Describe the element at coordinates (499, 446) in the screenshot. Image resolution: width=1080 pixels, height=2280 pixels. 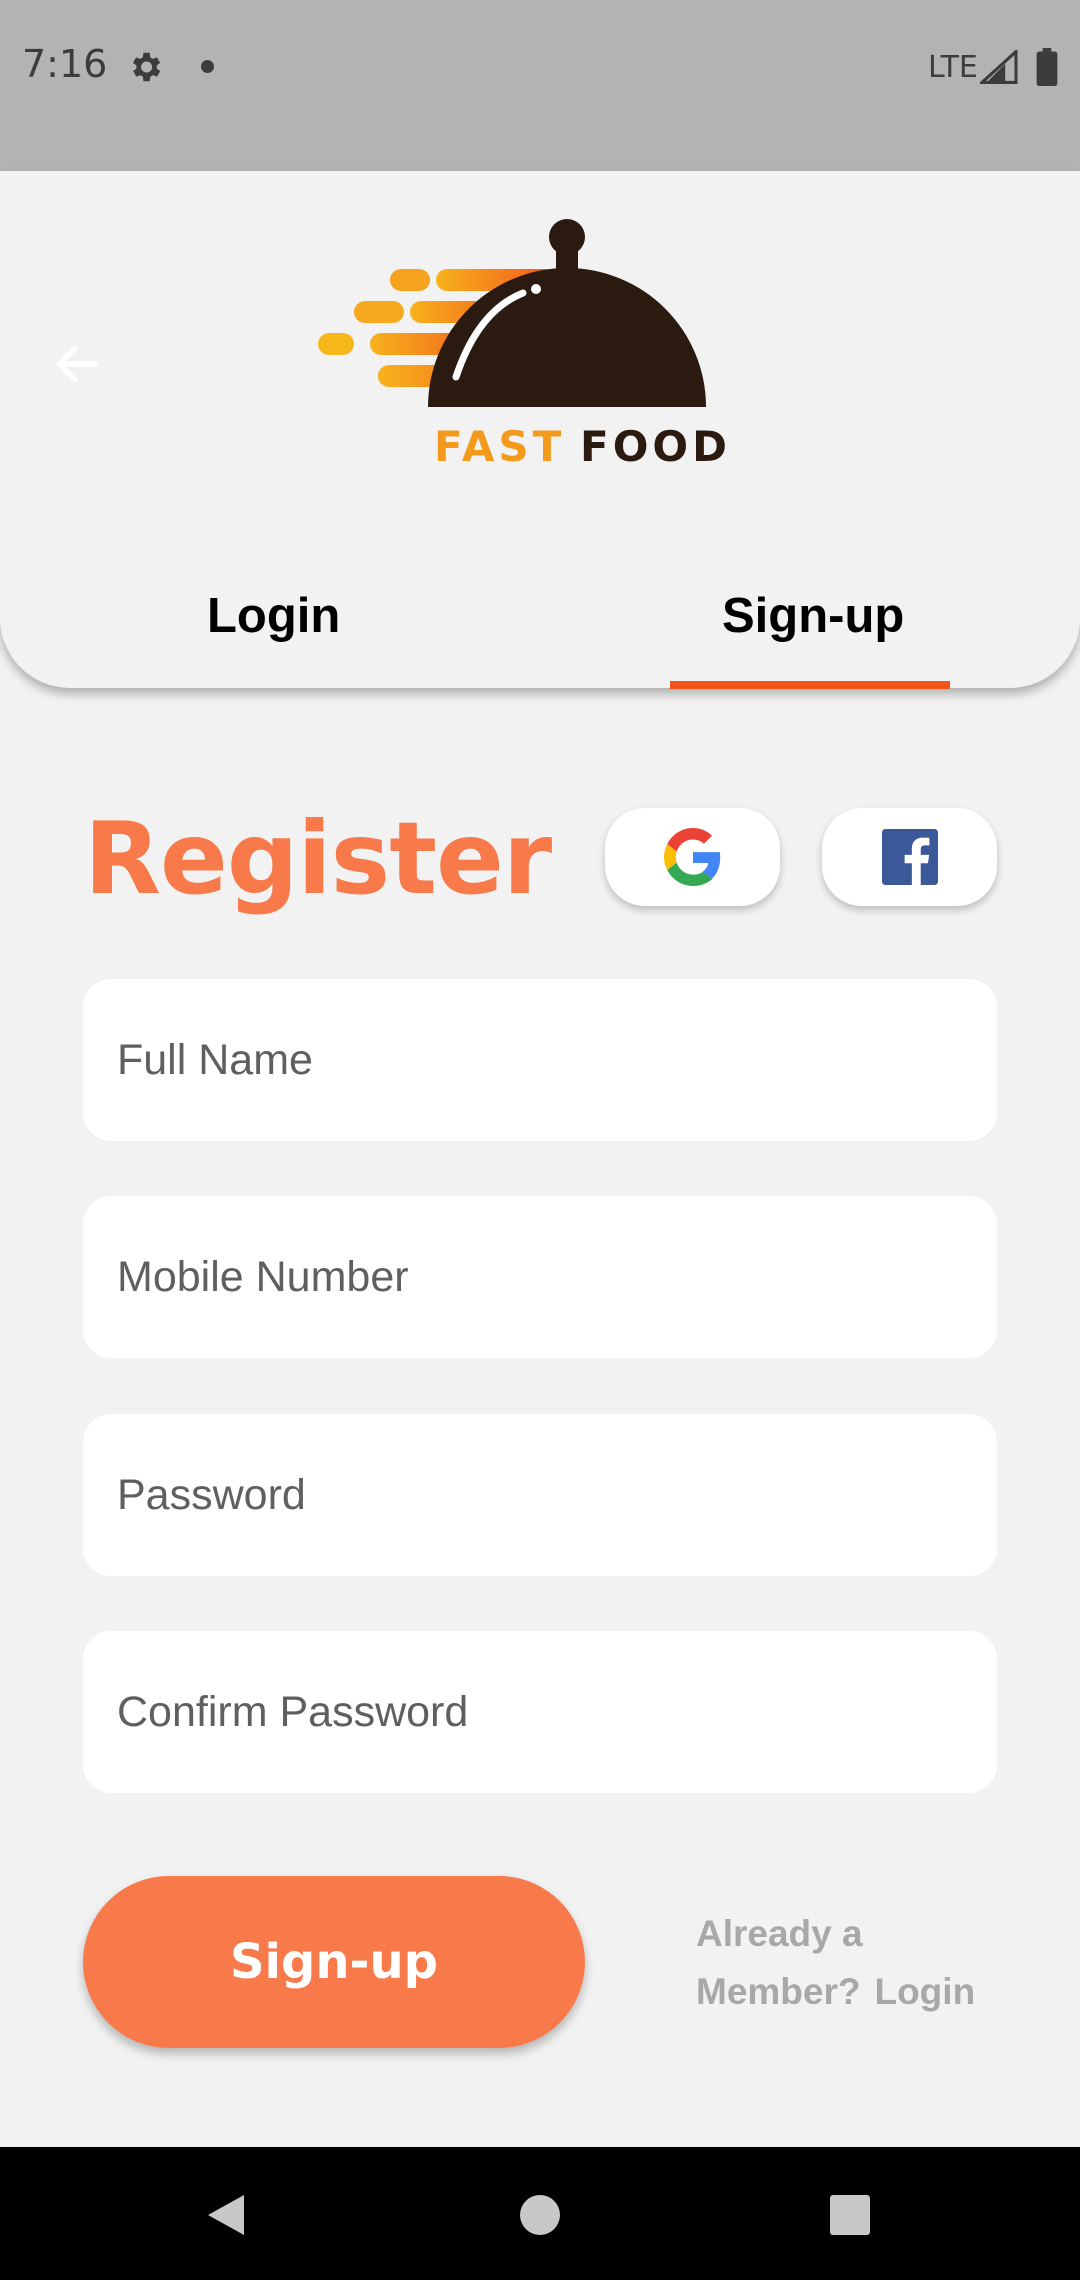
I see `logo-word-fast: FAST` at that location.